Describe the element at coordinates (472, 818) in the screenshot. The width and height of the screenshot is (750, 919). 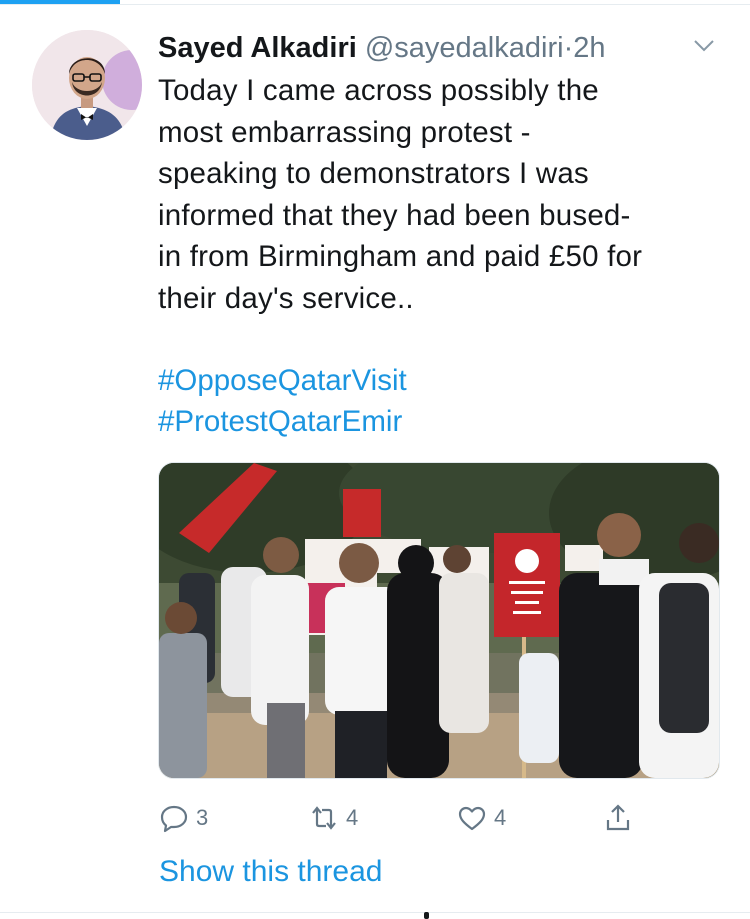
I see `like-icon` at that location.